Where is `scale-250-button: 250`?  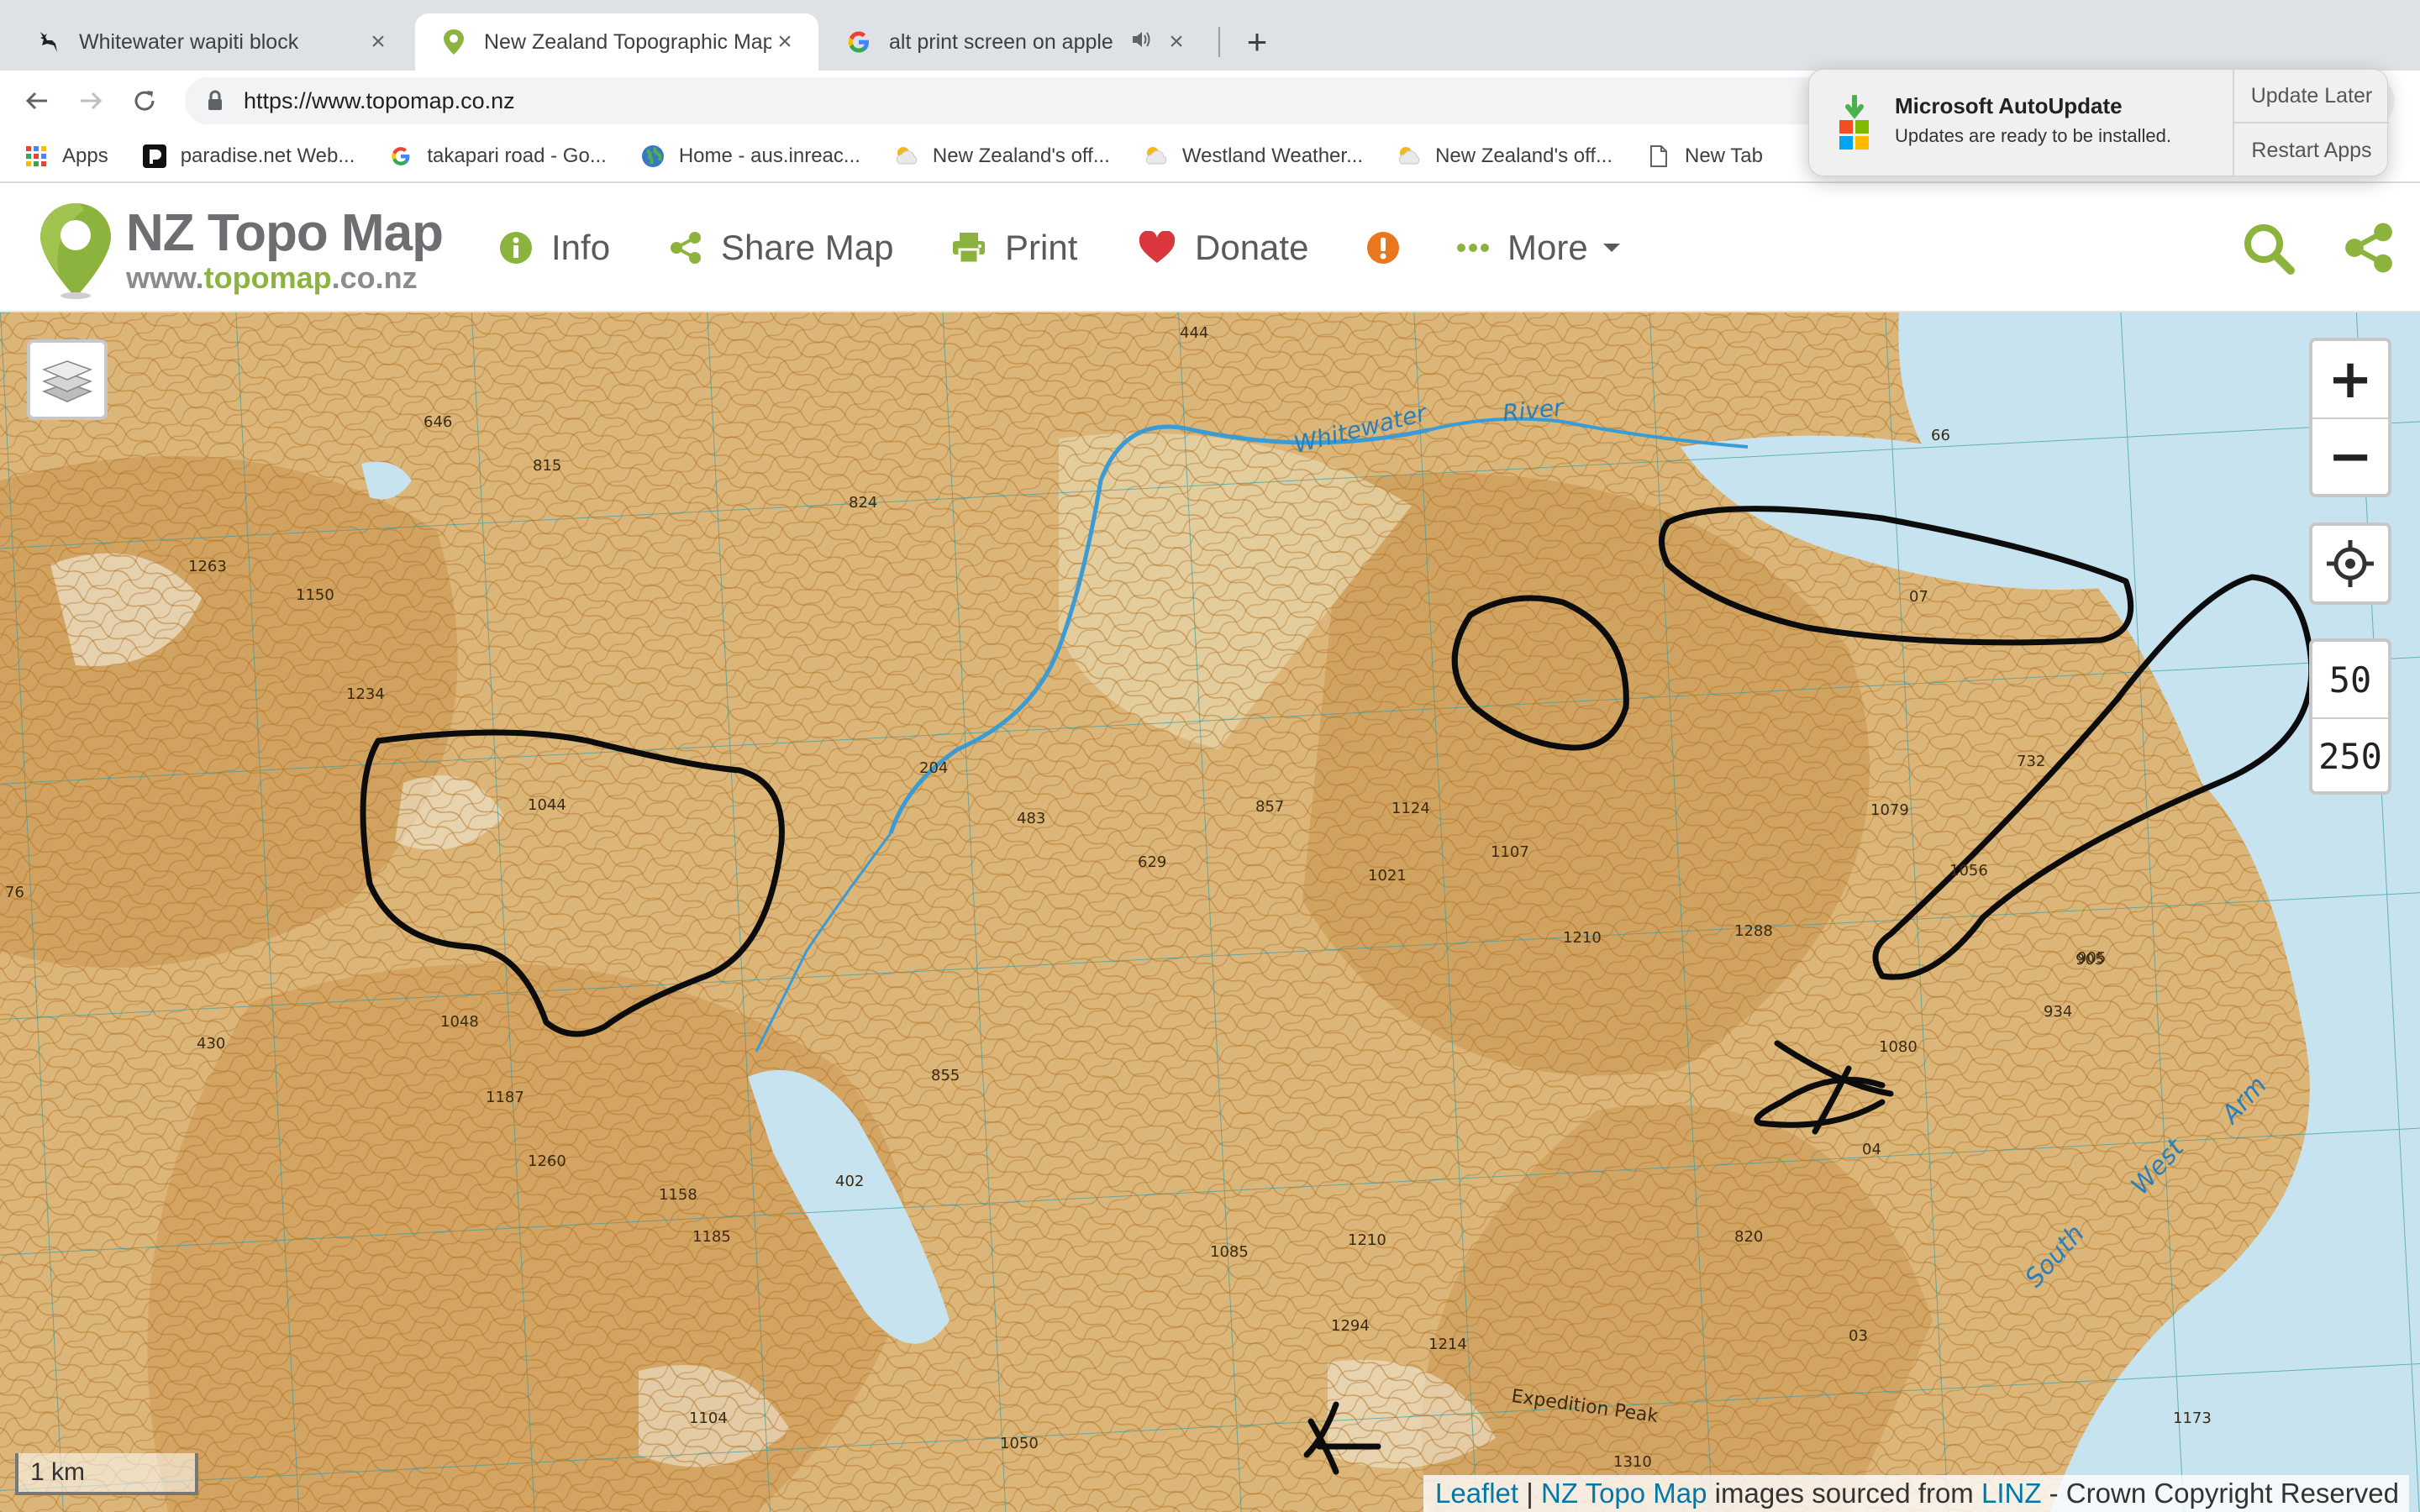
scale-250-button: 250 is located at coordinates (2350, 754).